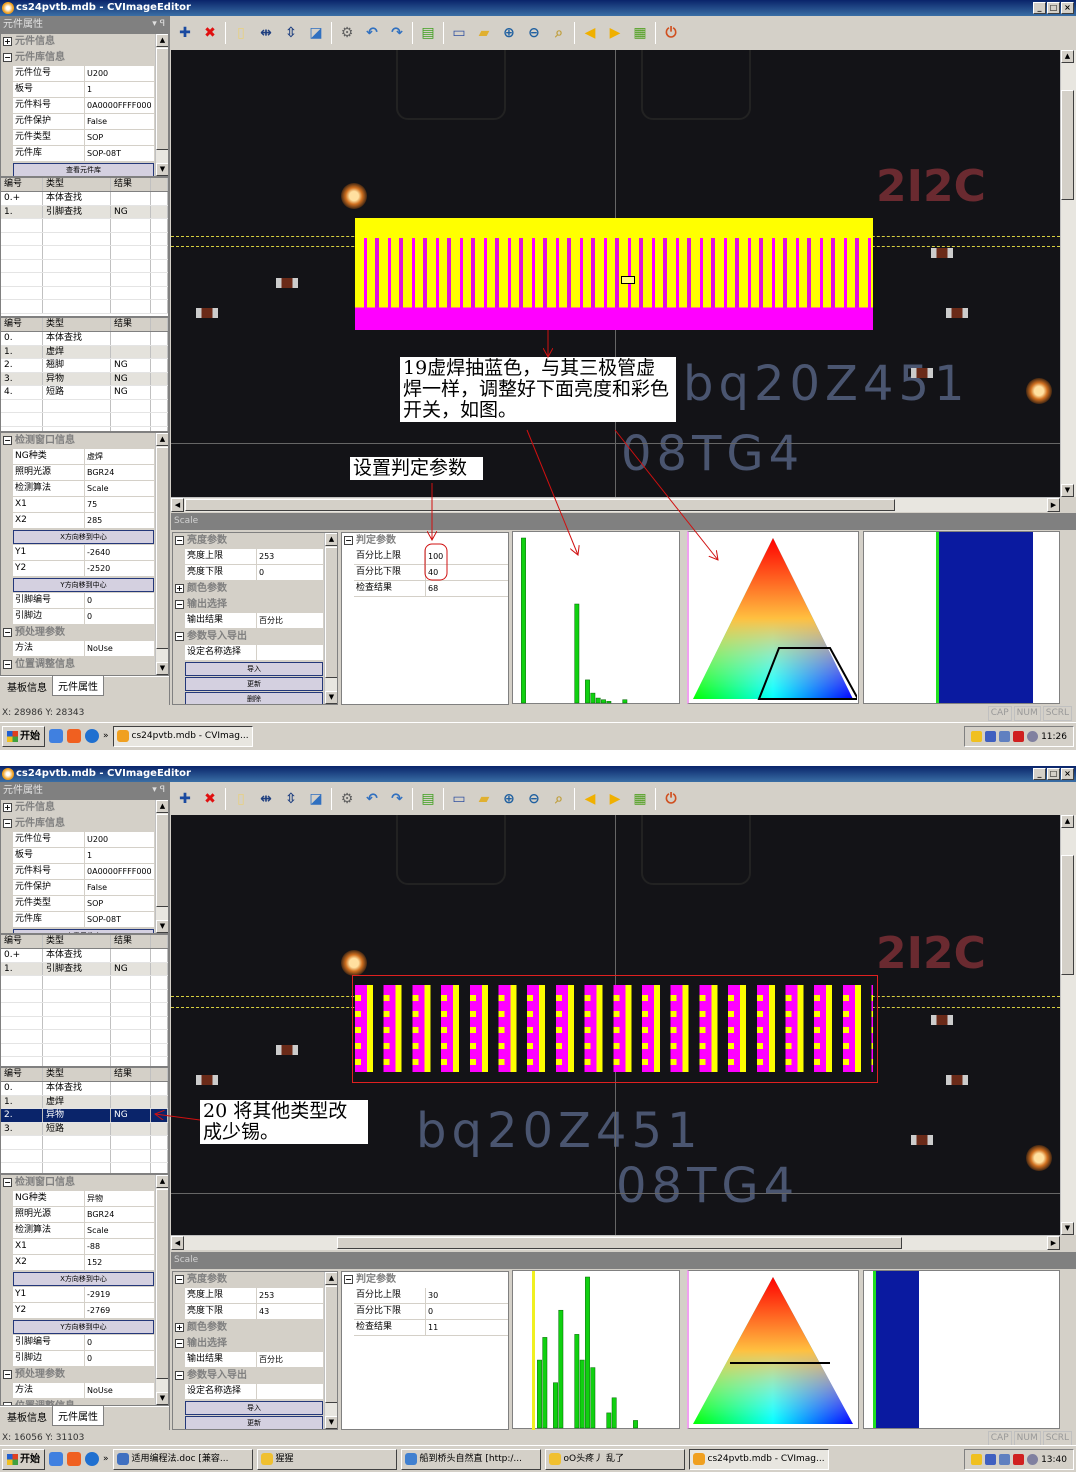 The image size is (1076, 1472). I want to click on column-header: 结果, so click(131, 324).